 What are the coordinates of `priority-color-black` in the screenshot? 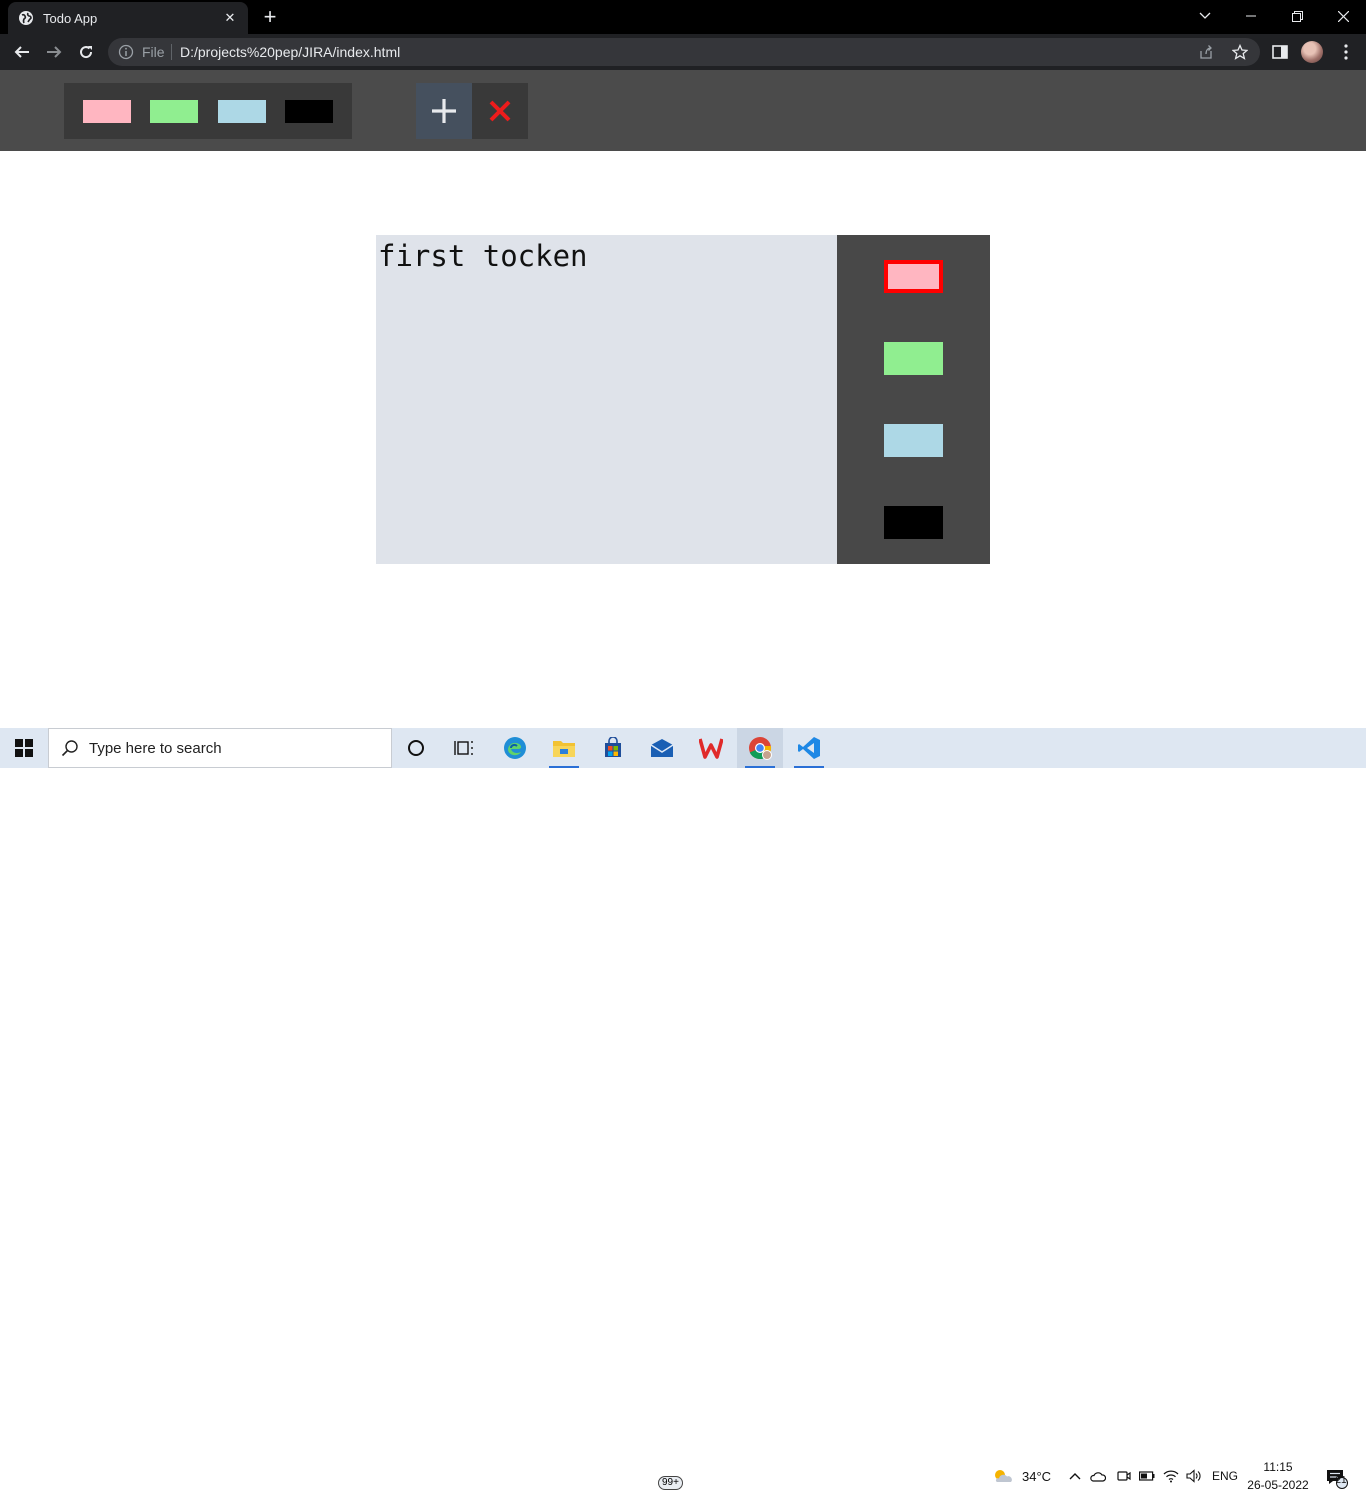 It's located at (913, 522).